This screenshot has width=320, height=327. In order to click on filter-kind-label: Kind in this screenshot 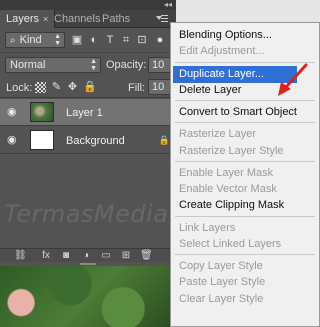, I will do `click(30, 40)`.